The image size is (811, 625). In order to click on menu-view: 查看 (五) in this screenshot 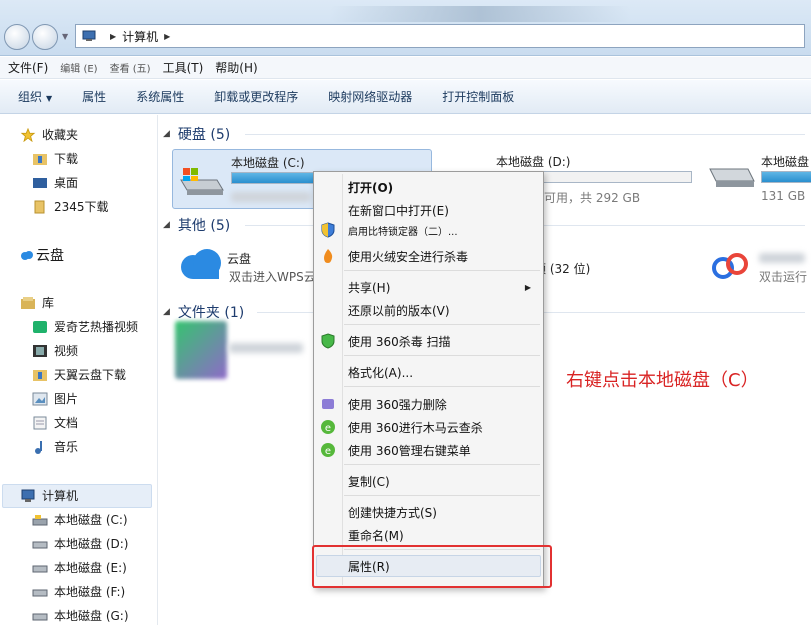, I will do `click(130, 67)`.